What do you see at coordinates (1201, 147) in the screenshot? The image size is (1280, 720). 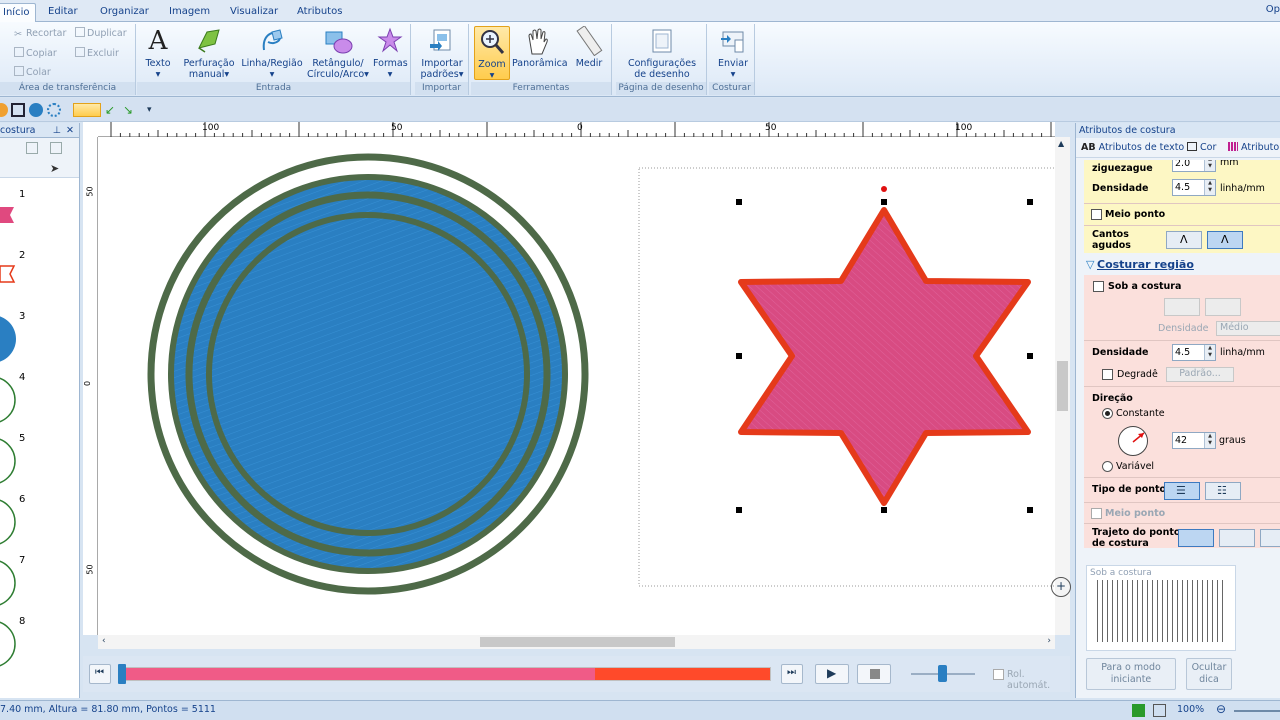 I see `tab-color: Cor` at bounding box center [1201, 147].